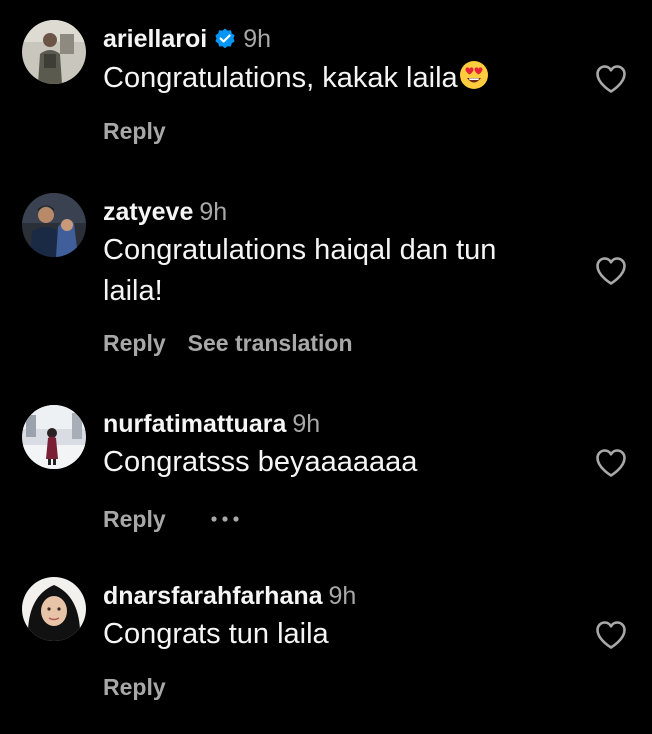 The image size is (652, 734). What do you see at coordinates (260, 462) in the screenshot?
I see `comment-text: Congratsss beyaaaaaaa` at bounding box center [260, 462].